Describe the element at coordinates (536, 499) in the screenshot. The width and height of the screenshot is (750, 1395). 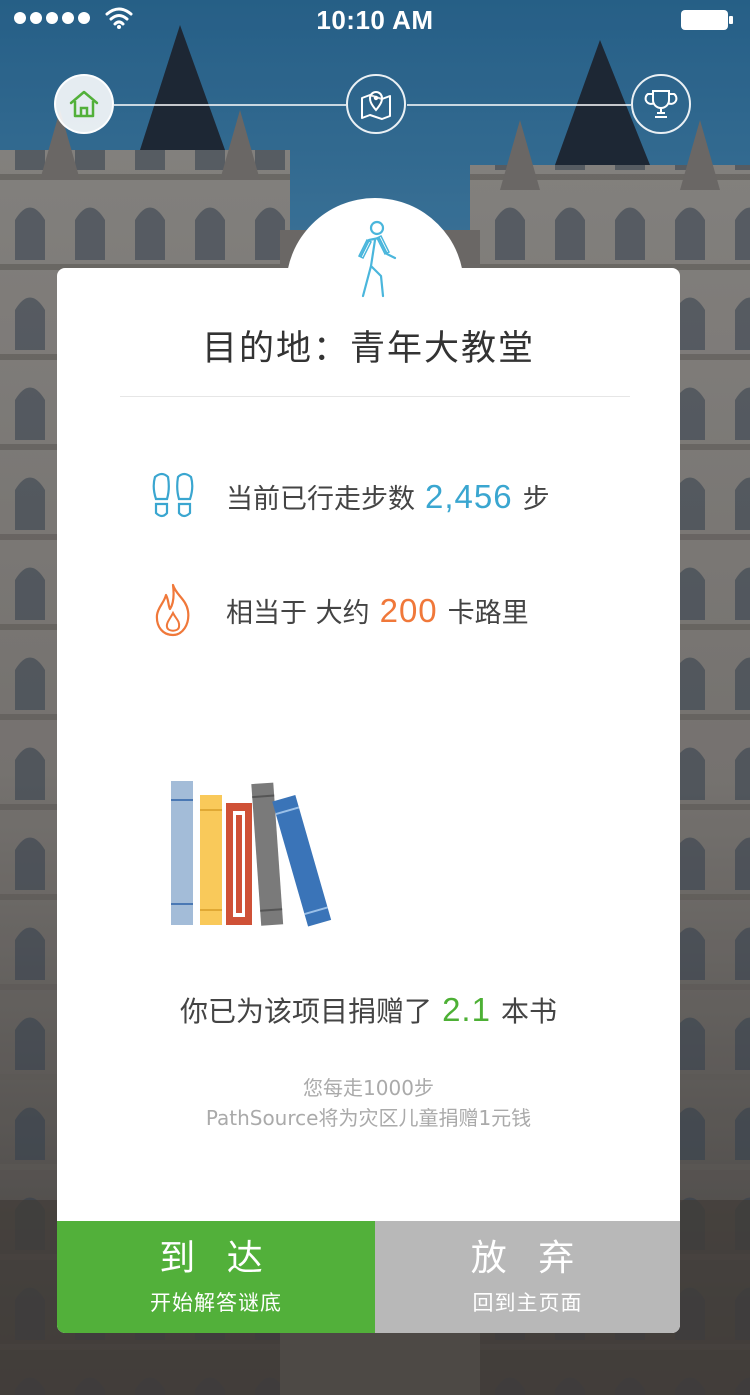
I see `steps-unit: 步` at that location.